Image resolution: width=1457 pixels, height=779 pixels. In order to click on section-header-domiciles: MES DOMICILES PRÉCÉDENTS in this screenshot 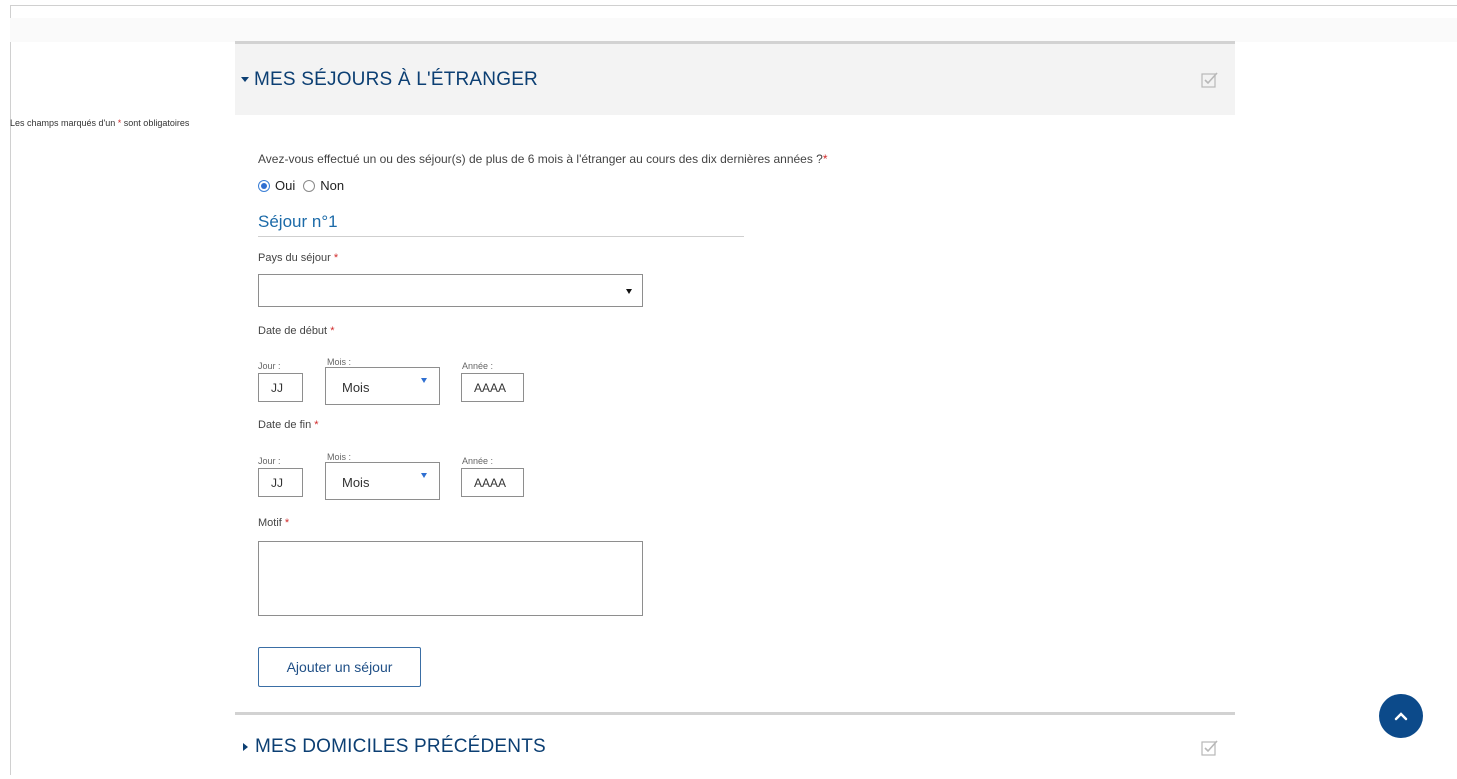, I will do `click(735, 745)`.